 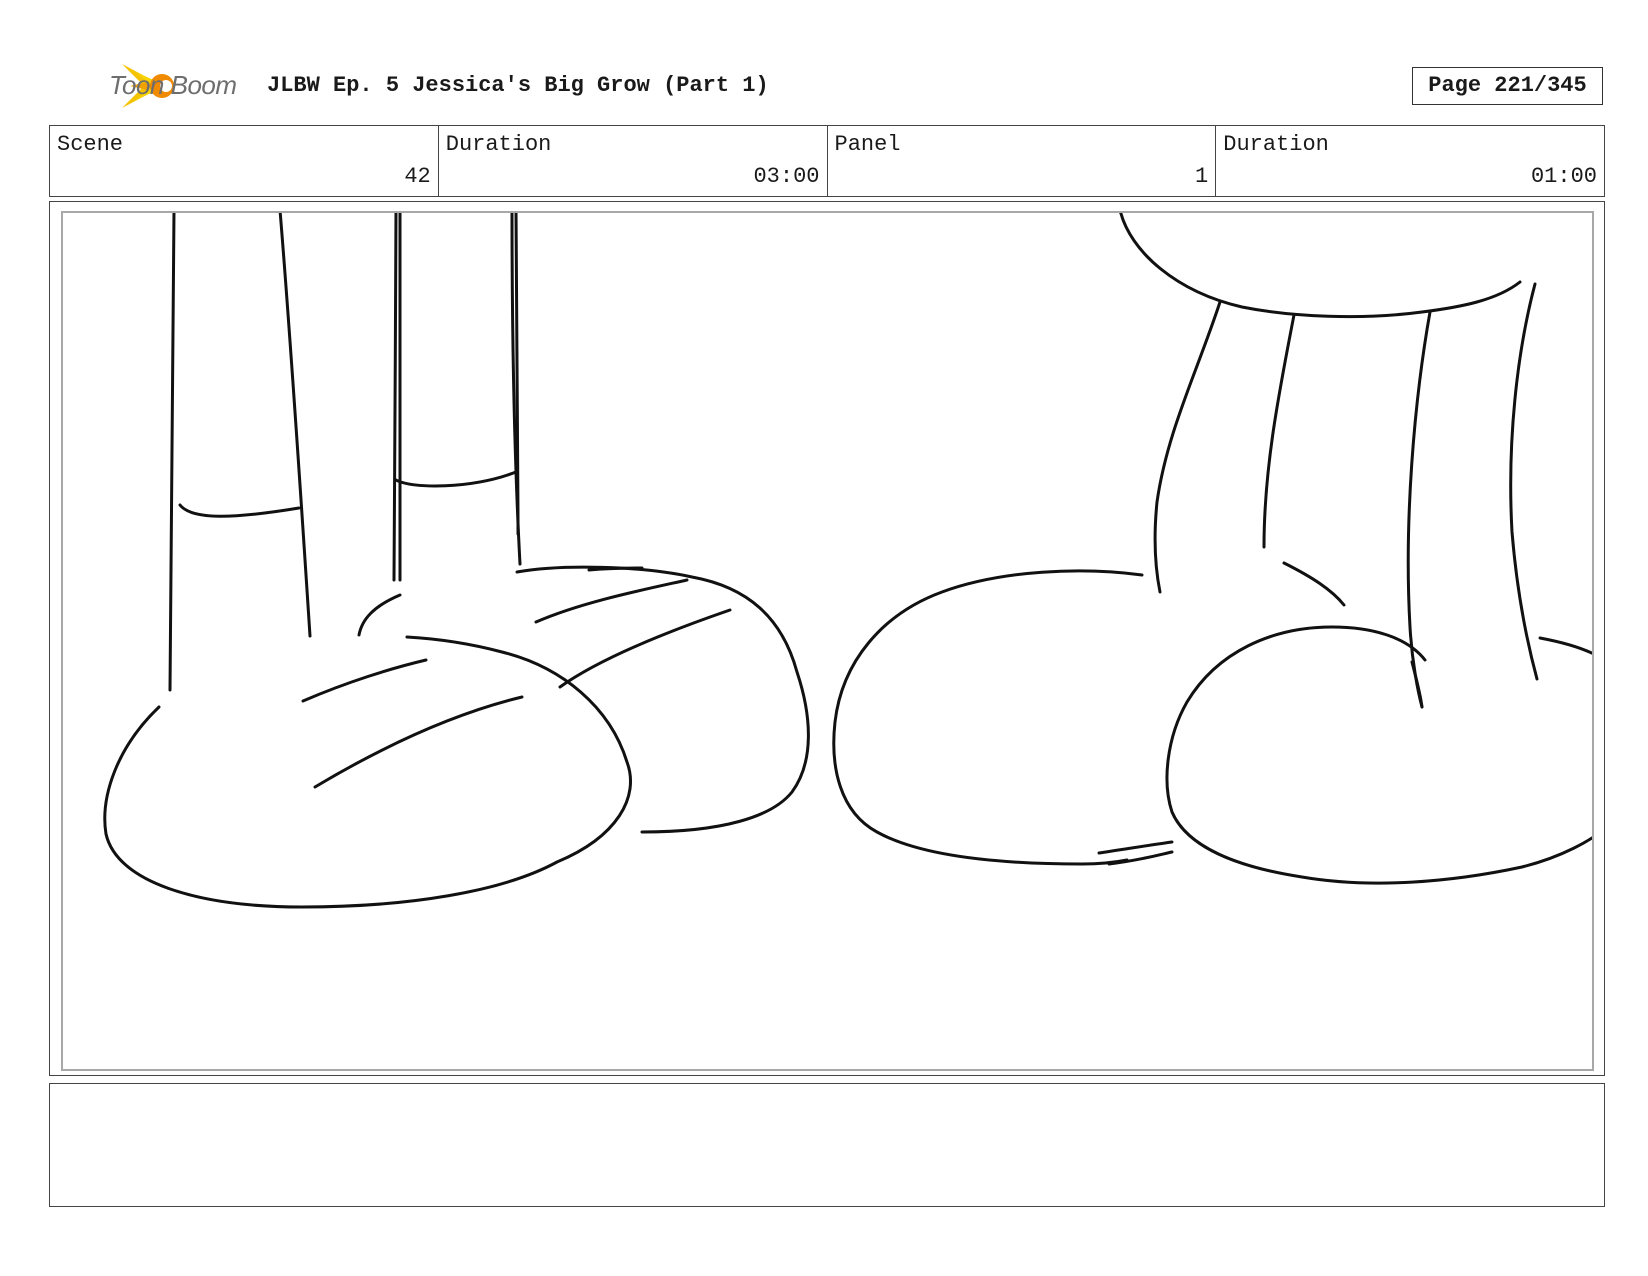 What do you see at coordinates (1524, 481) in the screenshot?
I see `right-leg-front-inner` at bounding box center [1524, 481].